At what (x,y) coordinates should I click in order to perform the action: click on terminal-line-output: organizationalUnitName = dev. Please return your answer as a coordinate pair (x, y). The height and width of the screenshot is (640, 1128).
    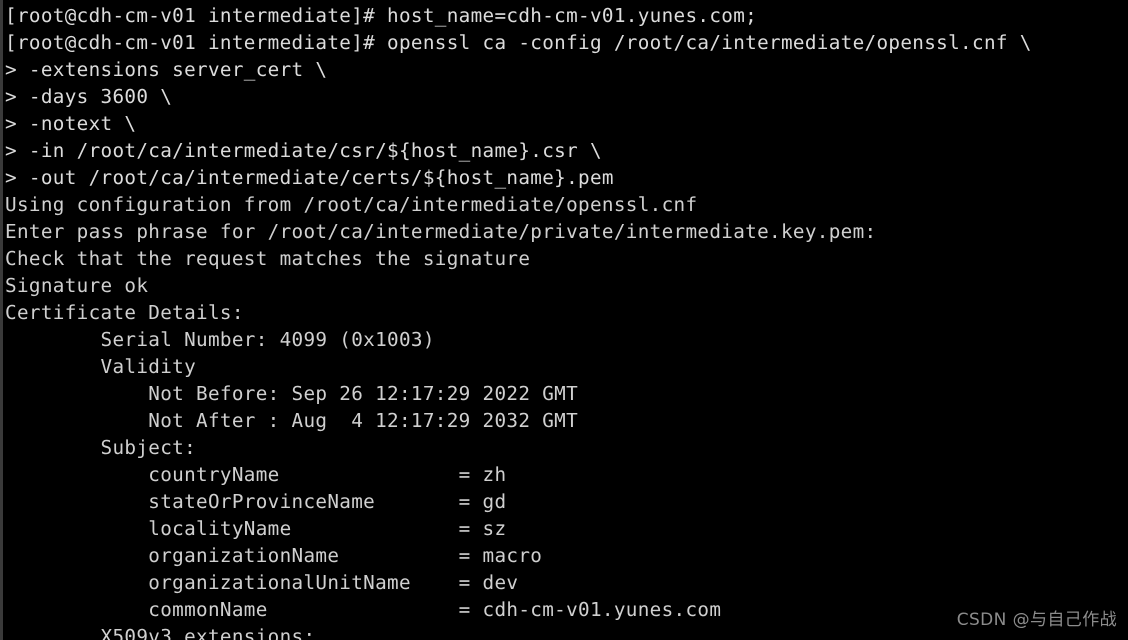
    Looking at the image, I should click on (262, 582).